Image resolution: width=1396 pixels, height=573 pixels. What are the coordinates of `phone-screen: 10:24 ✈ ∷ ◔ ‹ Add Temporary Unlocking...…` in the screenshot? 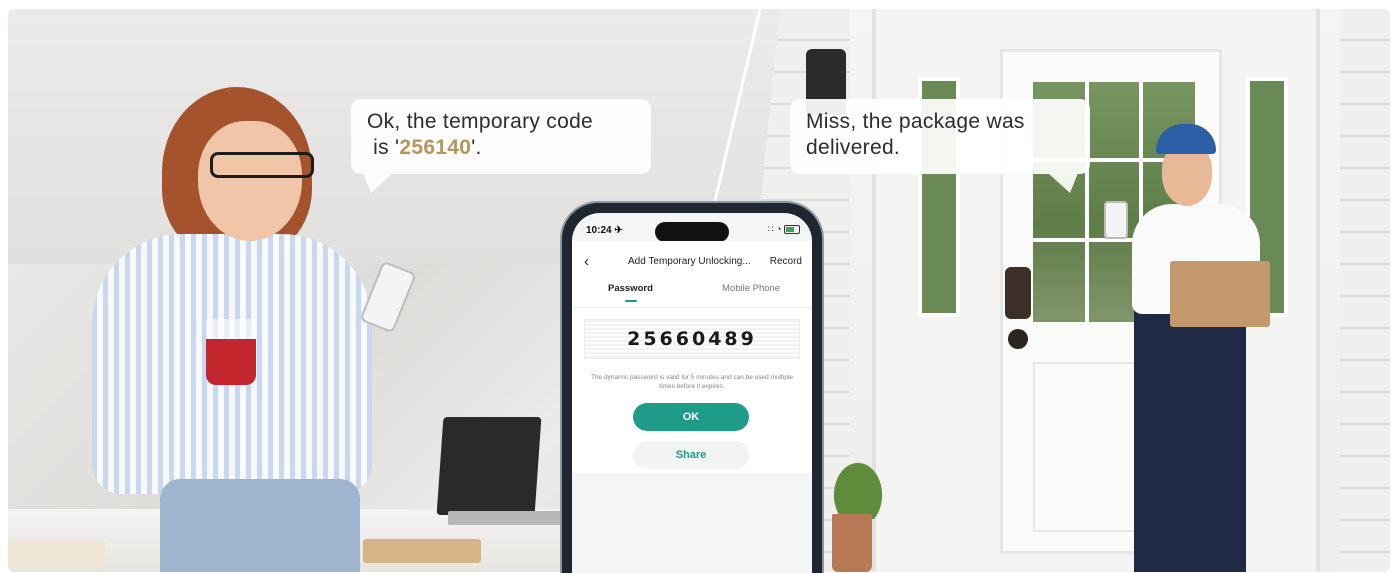 It's located at (692, 393).